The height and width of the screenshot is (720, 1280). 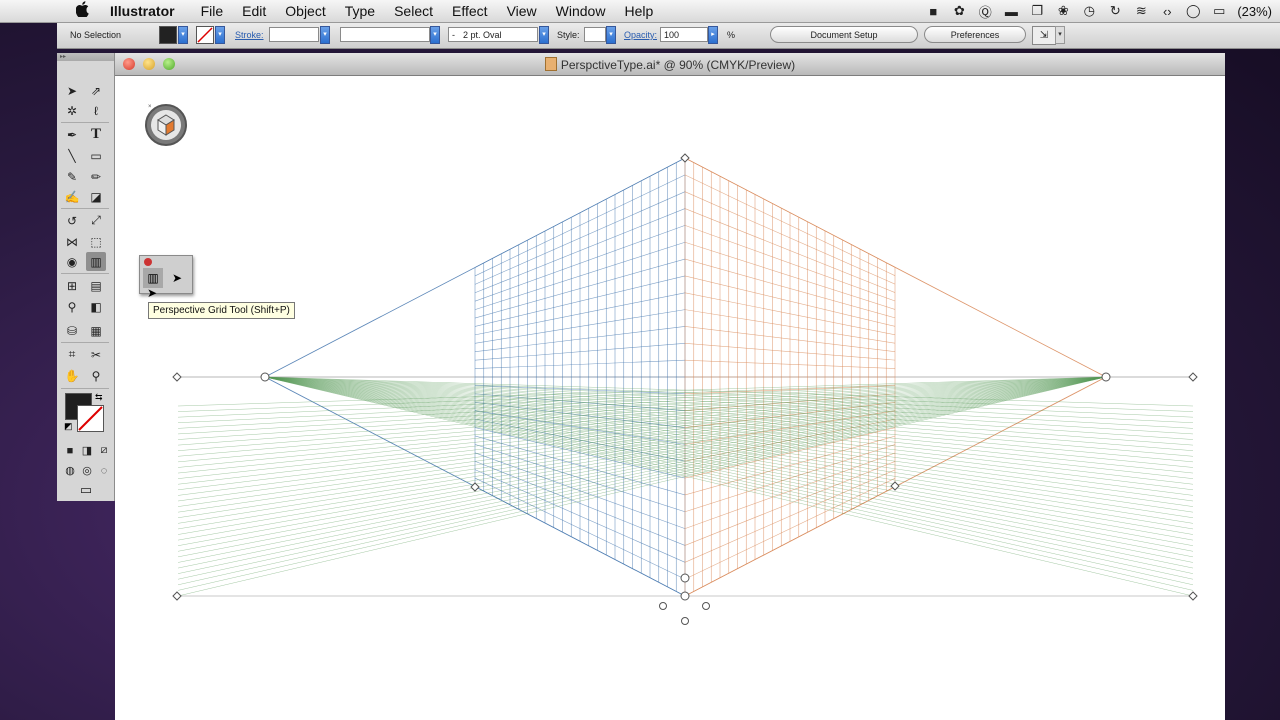 What do you see at coordinates (685, 578) in the screenshot?
I see `grid-cell-size-handle` at bounding box center [685, 578].